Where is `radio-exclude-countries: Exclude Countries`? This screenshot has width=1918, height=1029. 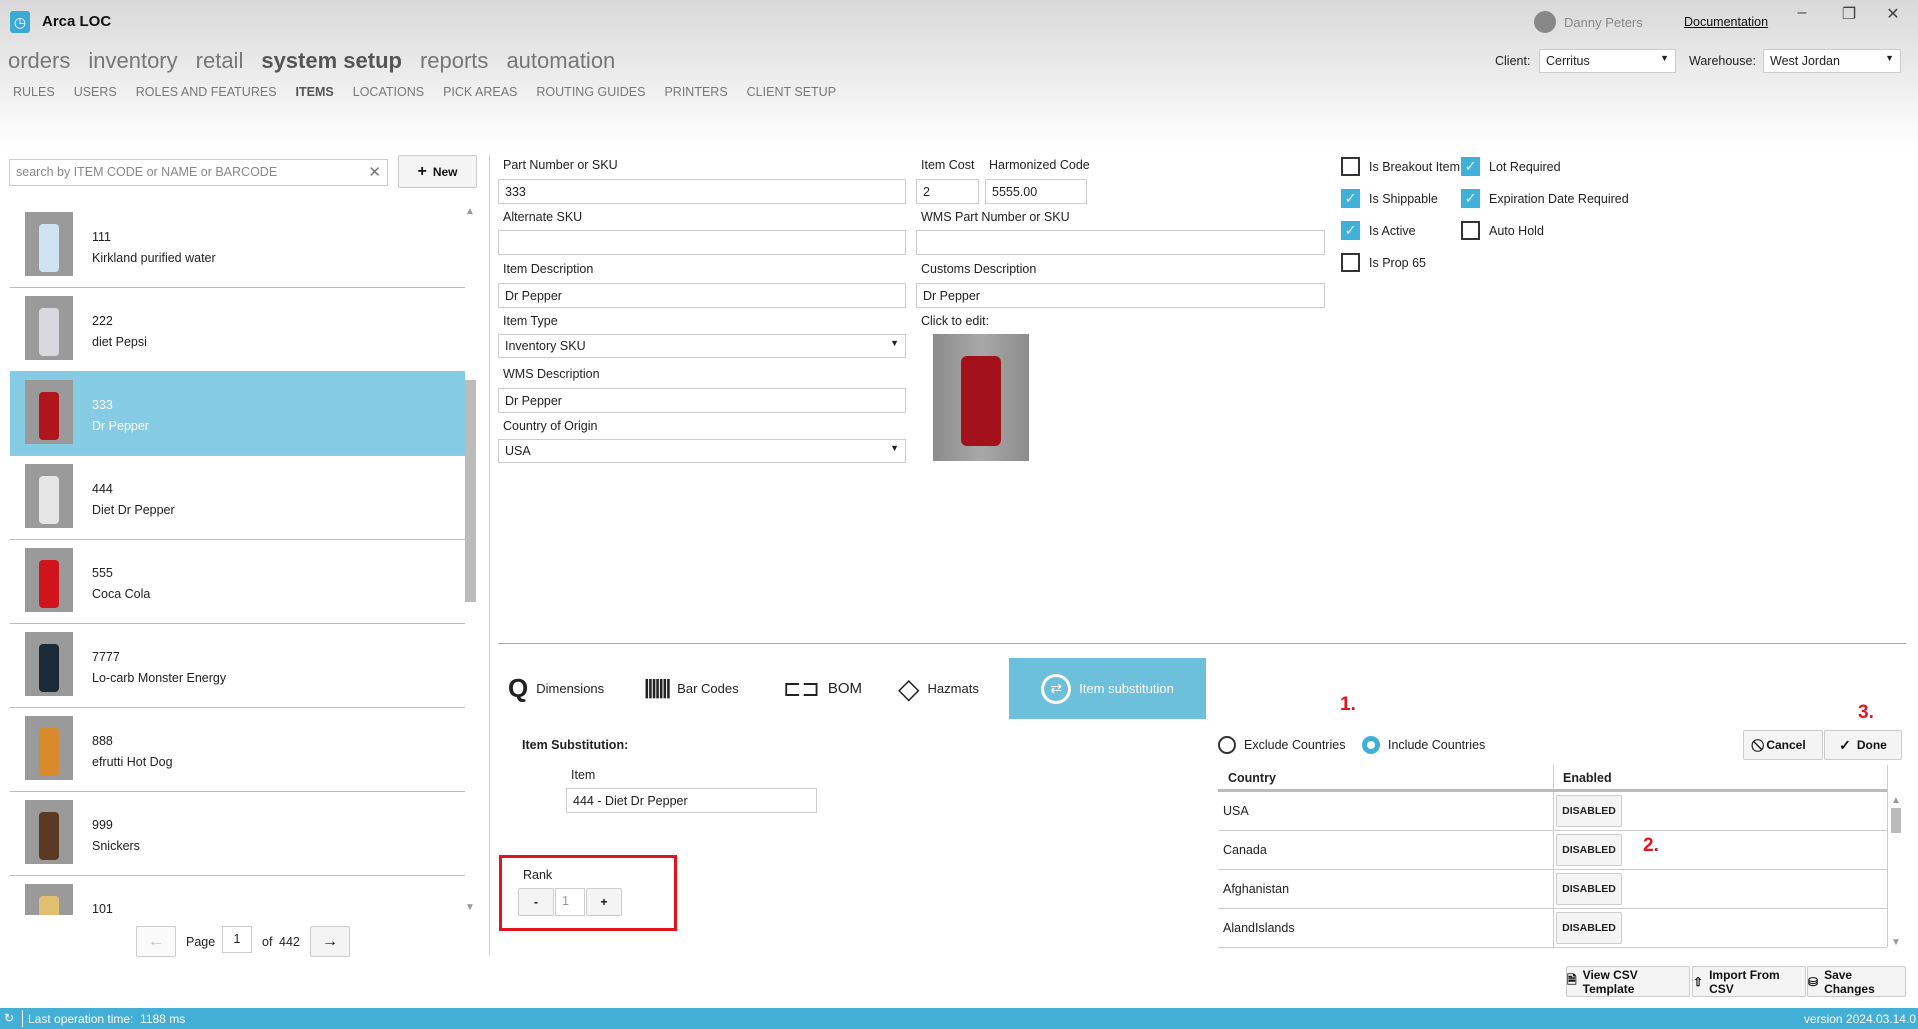
radio-exclude-countries: Exclude Countries is located at coordinates (1281, 745).